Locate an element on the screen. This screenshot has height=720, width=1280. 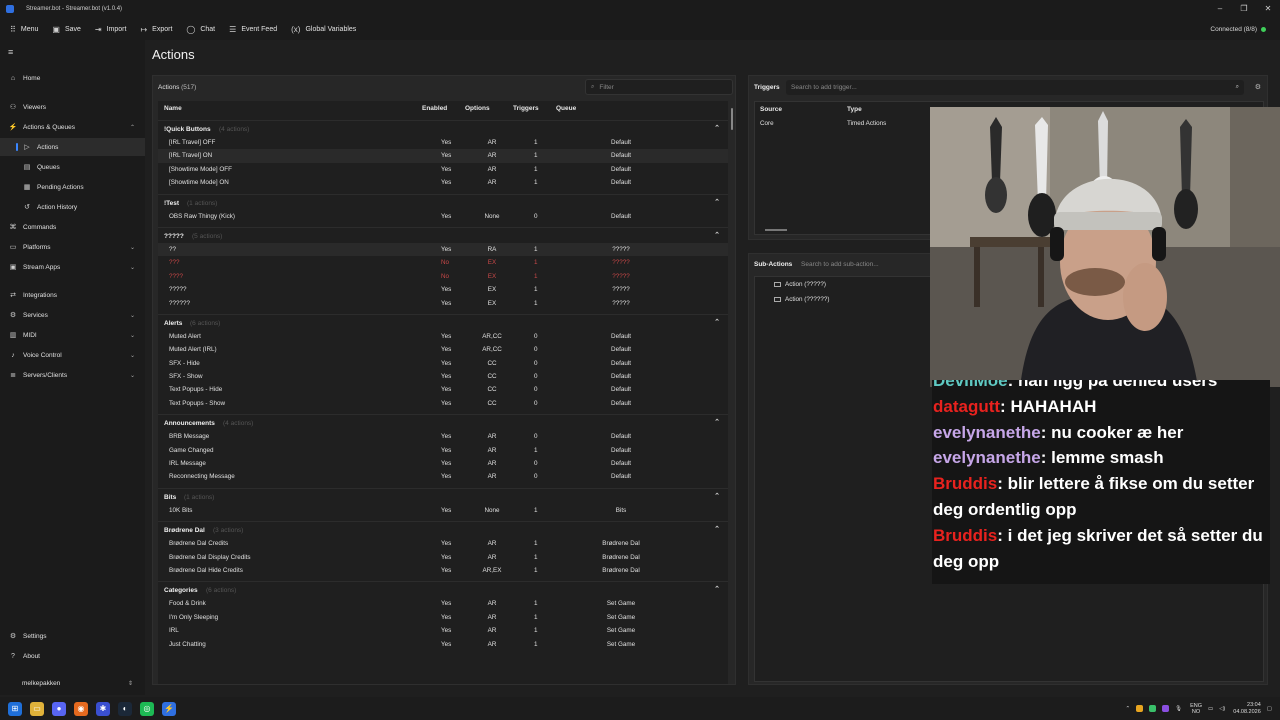
table-row: Brødrene Dal Credits Yes AR 1 Brødrene Dal is located at coordinates (443, 543).